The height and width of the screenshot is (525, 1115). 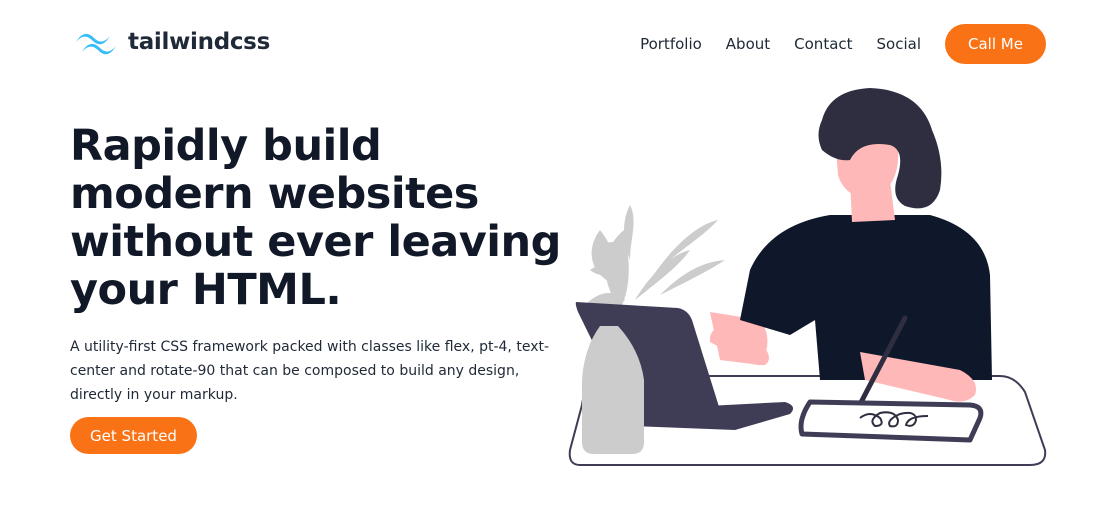 What do you see at coordinates (899, 44) in the screenshot?
I see `nav-link-social: Social` at bounding box center [899, 44].